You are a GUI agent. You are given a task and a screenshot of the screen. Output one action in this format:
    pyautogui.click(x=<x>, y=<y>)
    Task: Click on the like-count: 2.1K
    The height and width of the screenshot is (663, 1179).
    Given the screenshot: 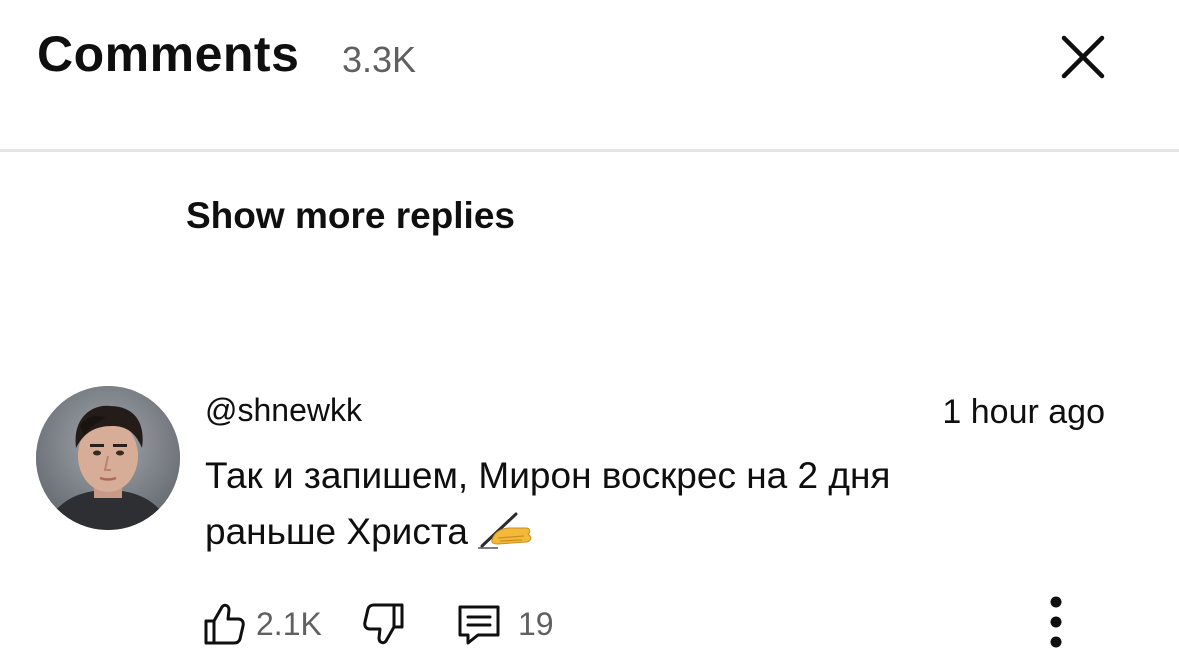 What is the action you would take?
    pyautogui.click(x=289, y=623)
    